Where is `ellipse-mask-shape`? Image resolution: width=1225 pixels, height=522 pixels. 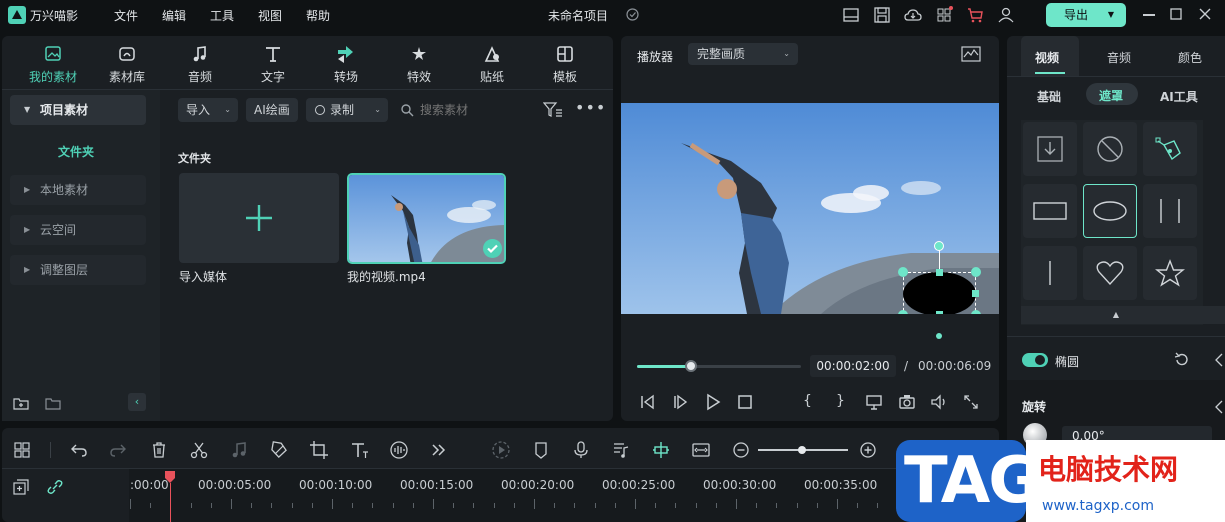 ellipse-mask-shape is located at coordinates (939, 293).